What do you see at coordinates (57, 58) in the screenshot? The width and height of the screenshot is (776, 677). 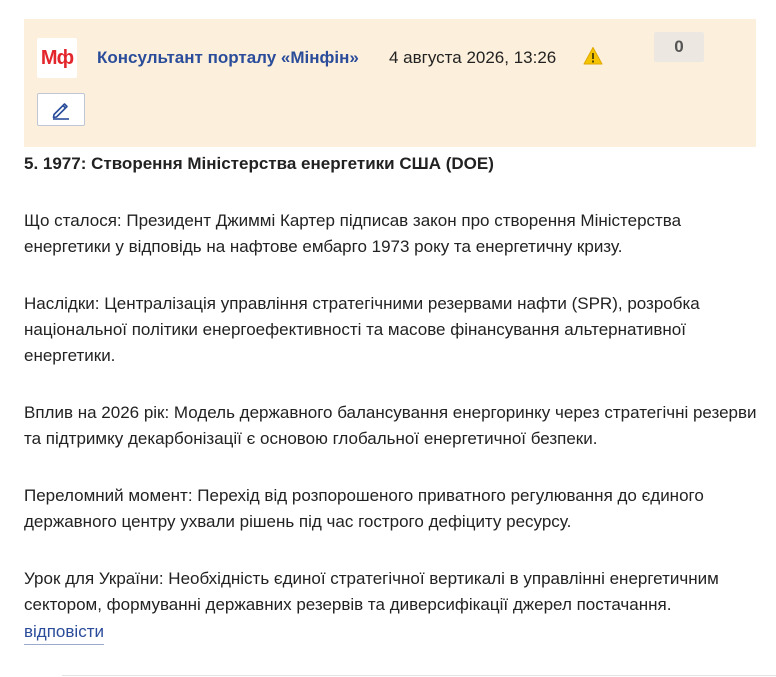 I see `avatar: Мф` at bounding box center [57, 58].